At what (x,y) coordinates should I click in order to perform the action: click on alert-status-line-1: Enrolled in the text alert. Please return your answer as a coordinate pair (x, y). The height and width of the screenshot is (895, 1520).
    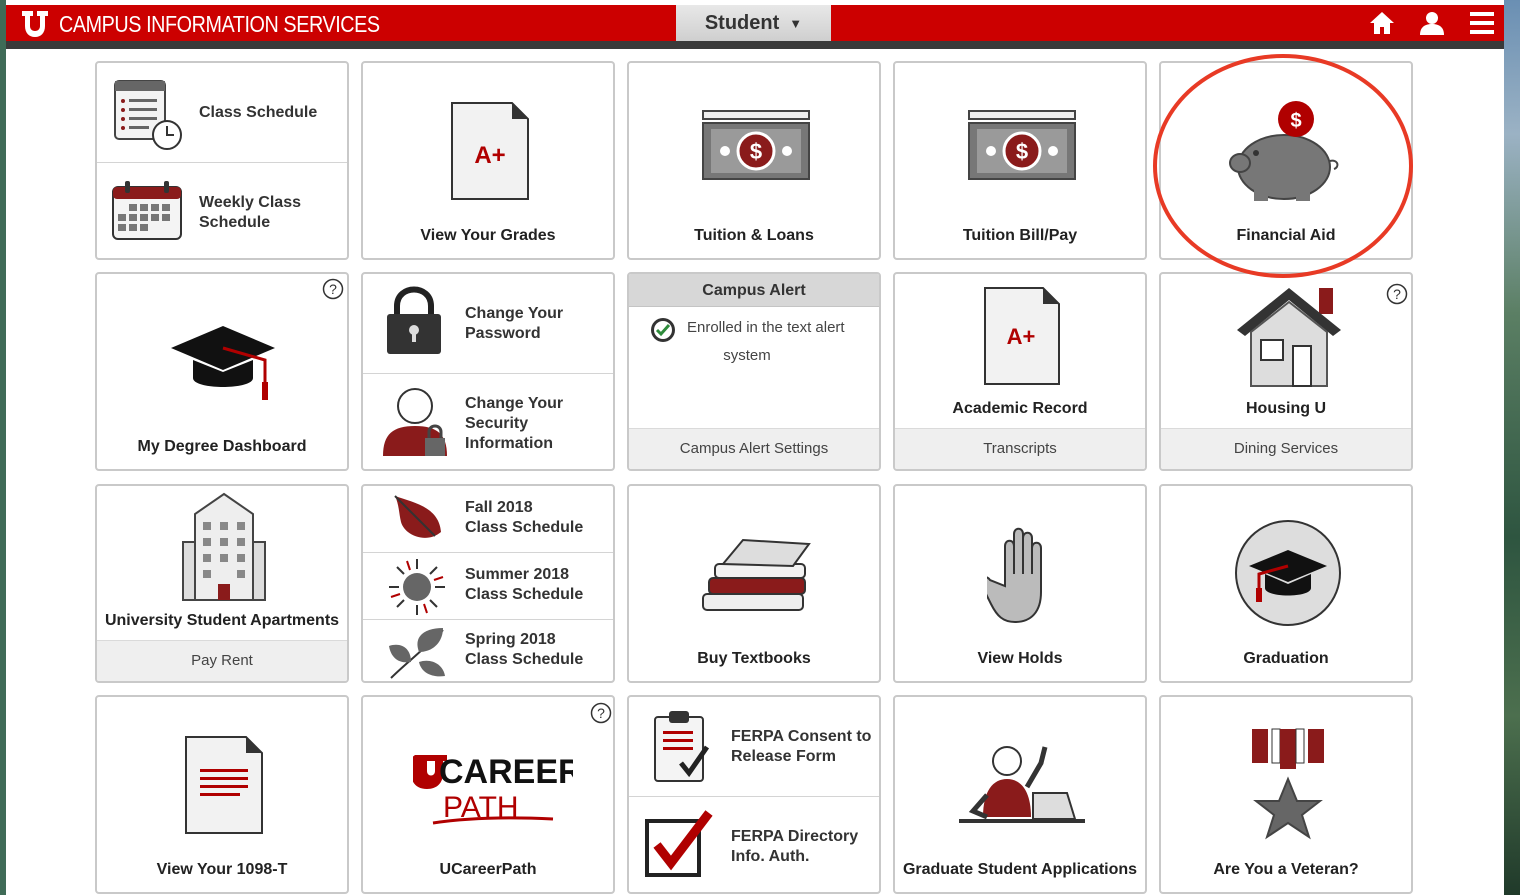
    Looking at the image, I should click on (766, 327).